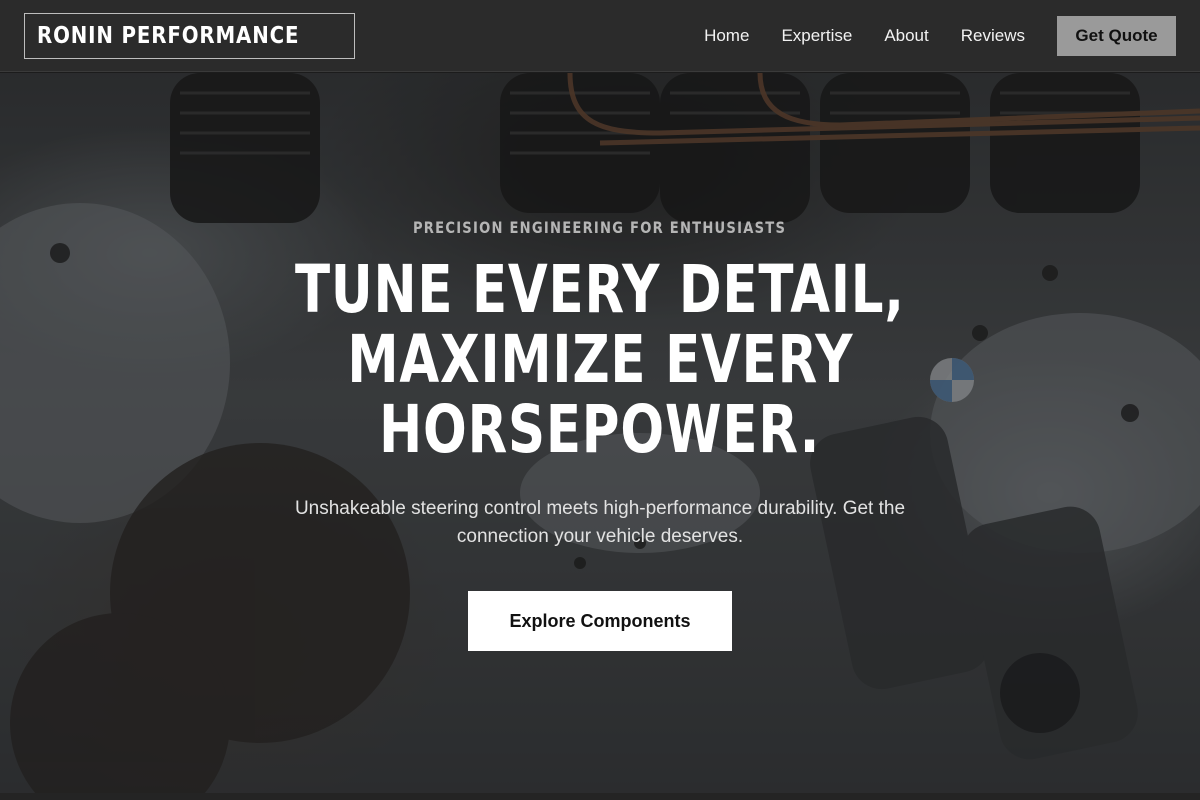 Image resolution: width=1200 pixels, height=800 pixels. I want to click on main-nav: Home Expertise About Reviews Get Quote, so click(924, 35).